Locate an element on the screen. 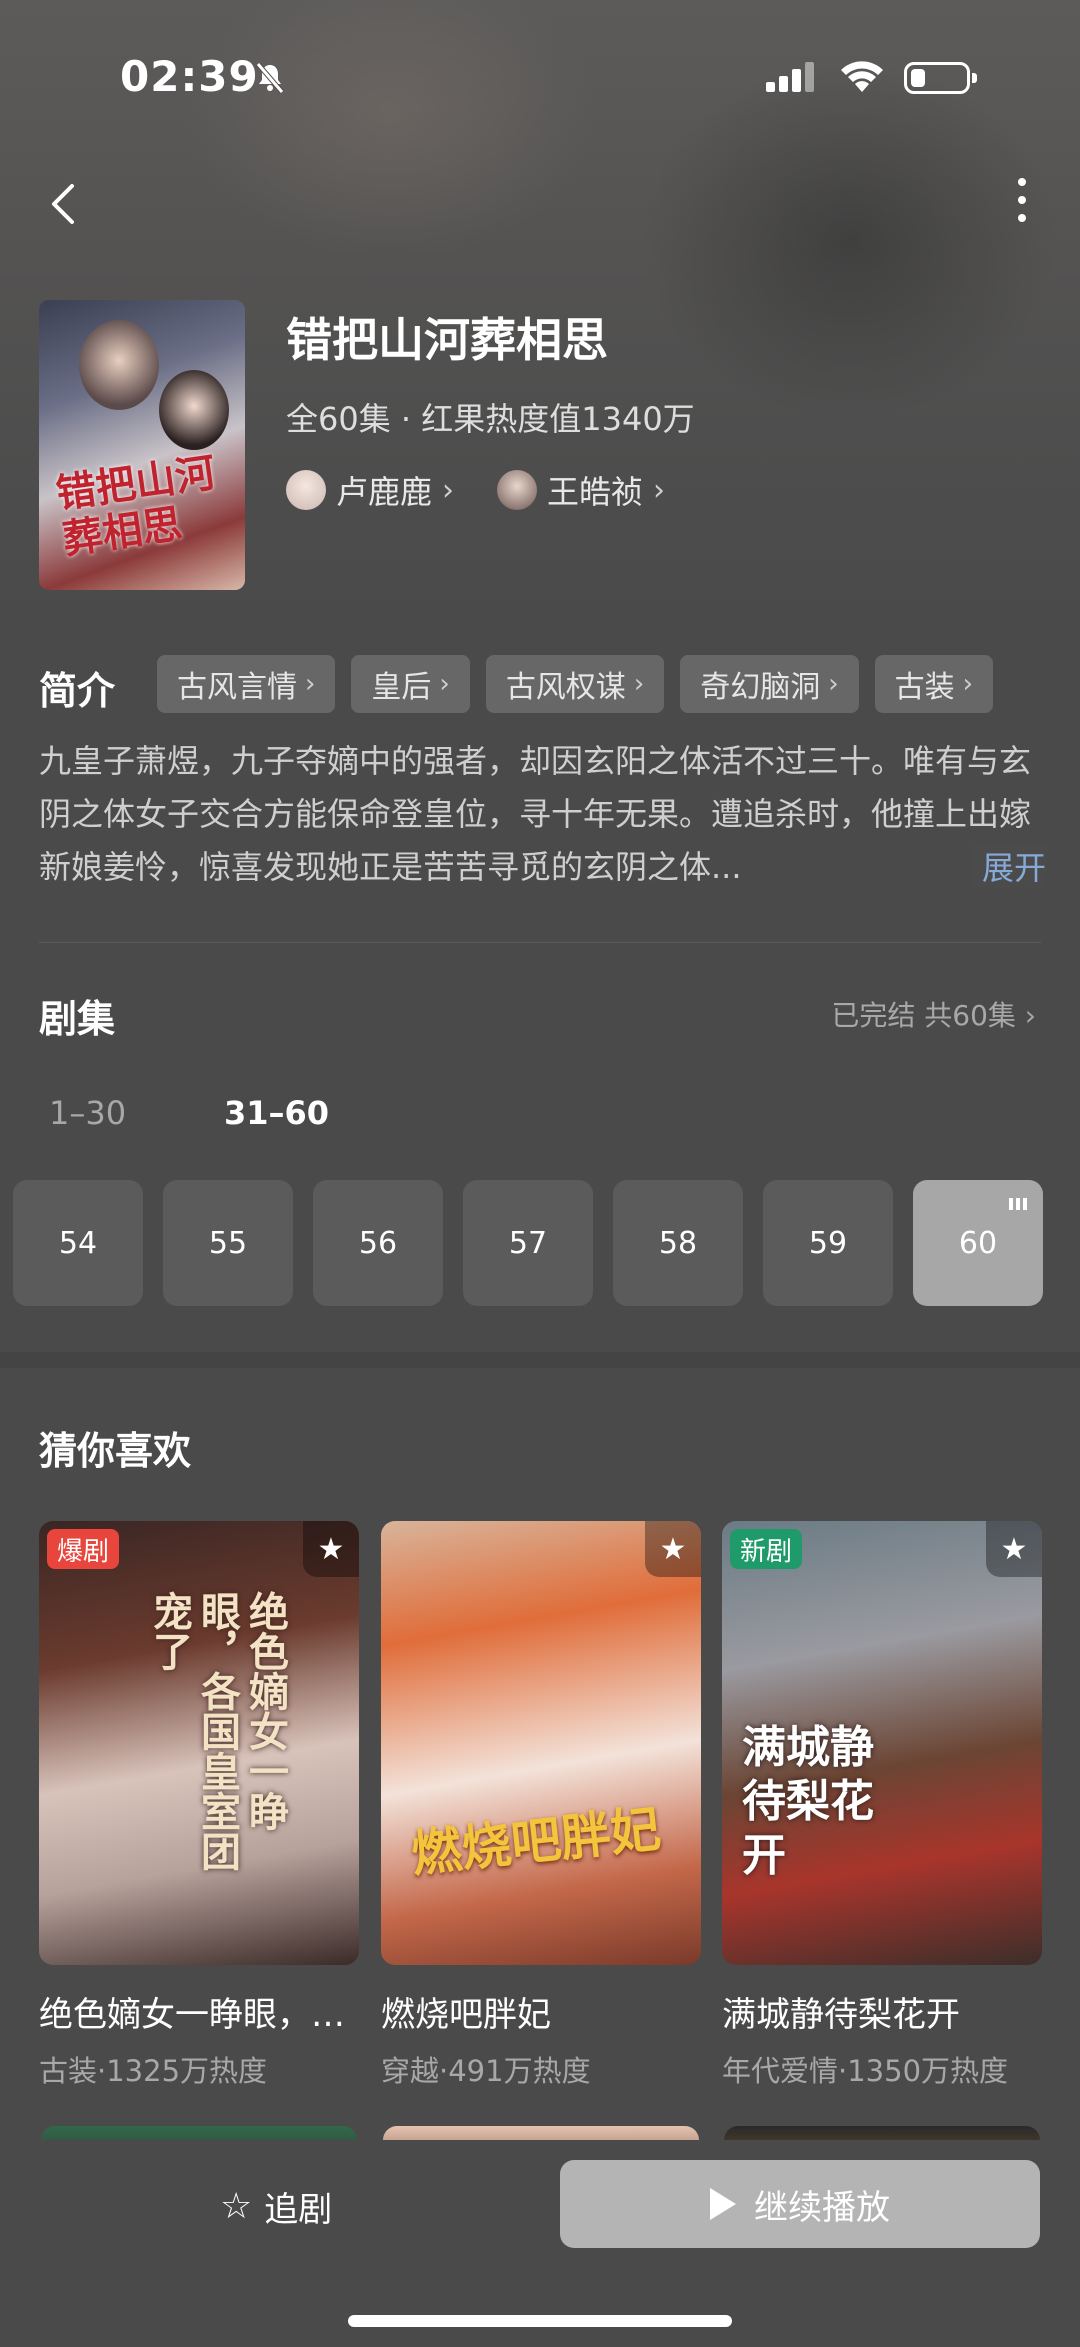 This screenshot has height=2347, width=1080. episode-range-tab-selected: 31–60 is located at coordinates (276, 1113).